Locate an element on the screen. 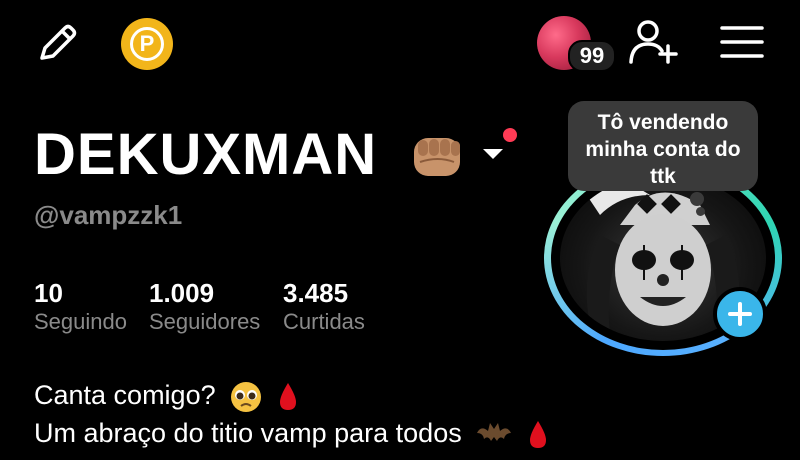 Image resolution: width=800 pixels, height=460 pixels. profile-display-name: DEKUXMAN is located at coordinates (206, 154).